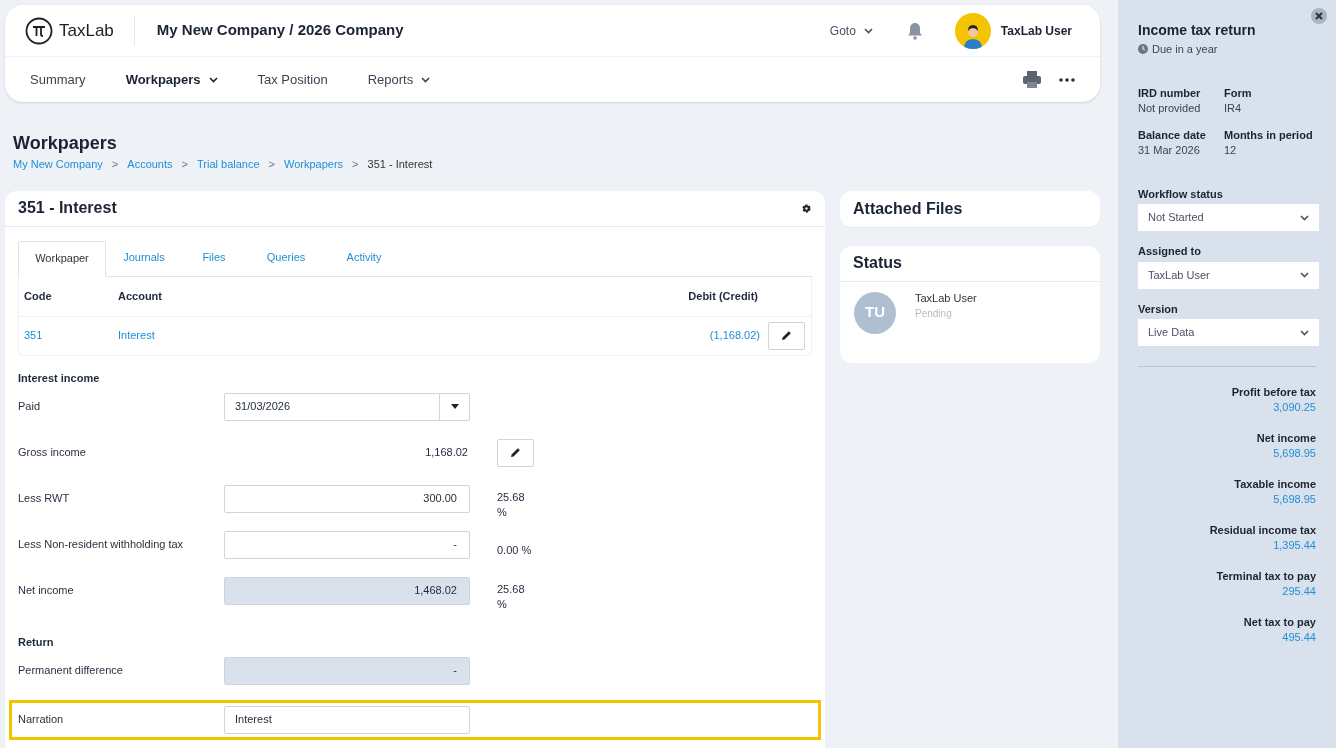 The image size is (1336, 748). What do you see at coordinates (1233, 108) in the screenshot?
I see `detail-value: IR4` at bounding box center [1233, 108].